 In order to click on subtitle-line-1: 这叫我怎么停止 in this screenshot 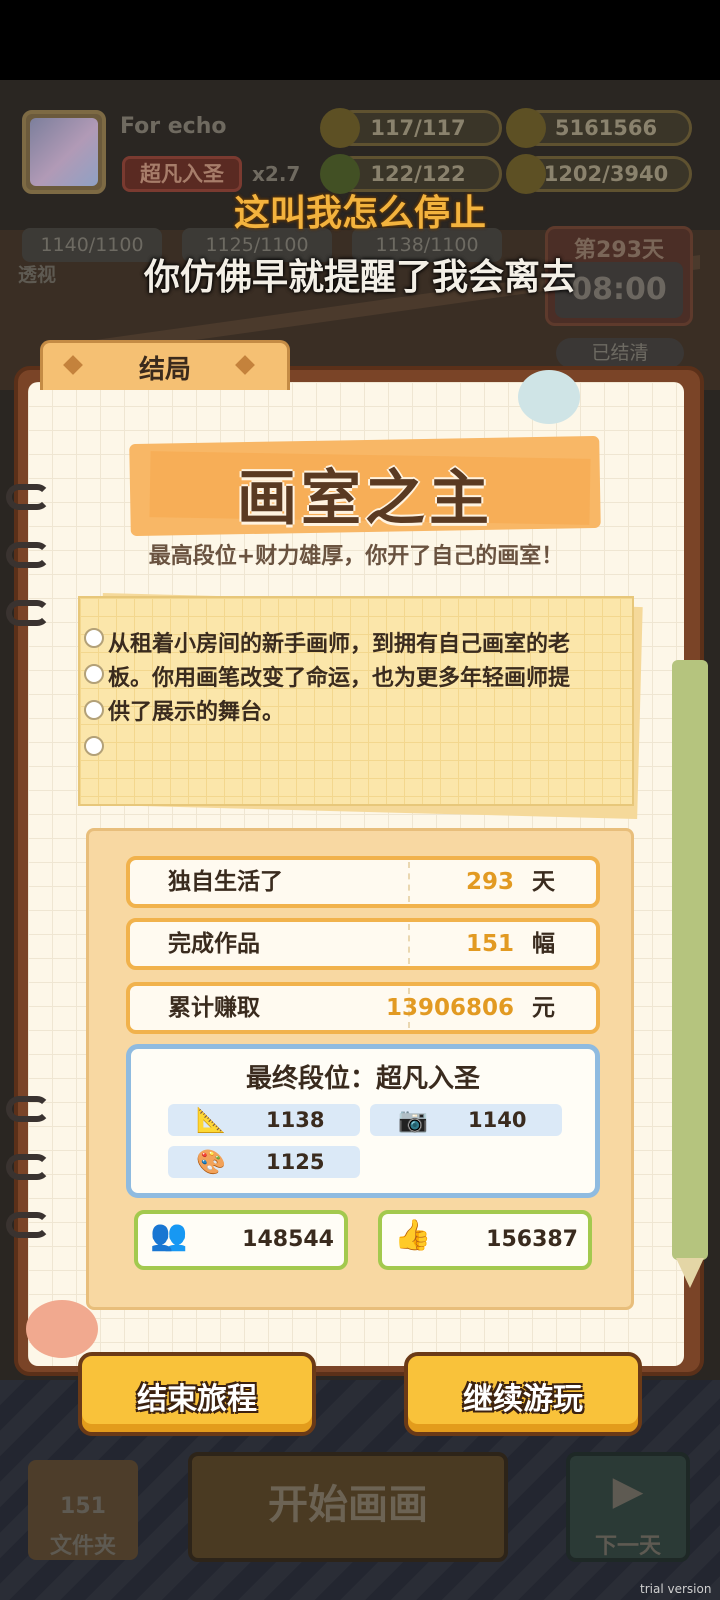, I will do `click(359, 213)`.